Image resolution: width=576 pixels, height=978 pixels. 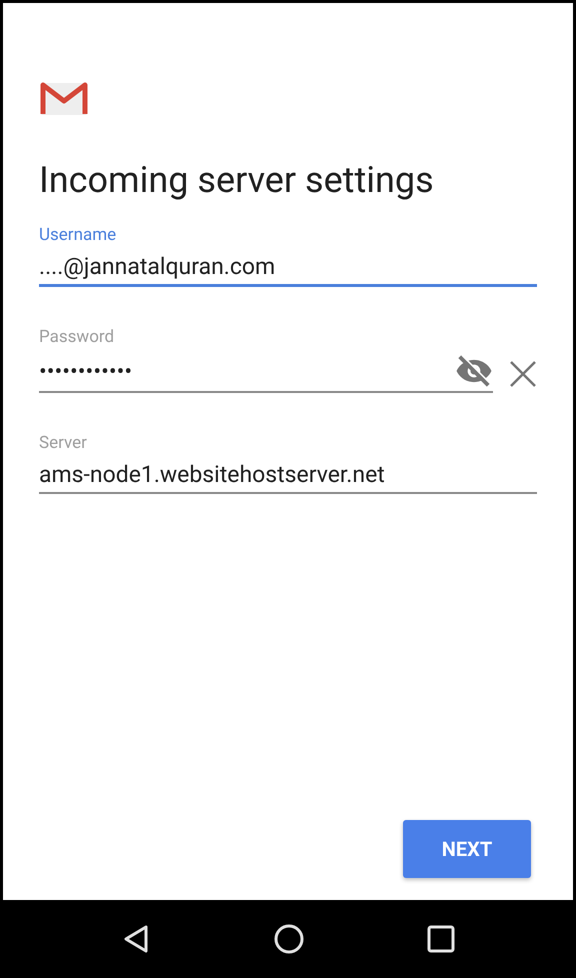 What do you see at coordinates (441, 939) in the screenshot?
I see `recents-icon` at bounding box center [441, 939].